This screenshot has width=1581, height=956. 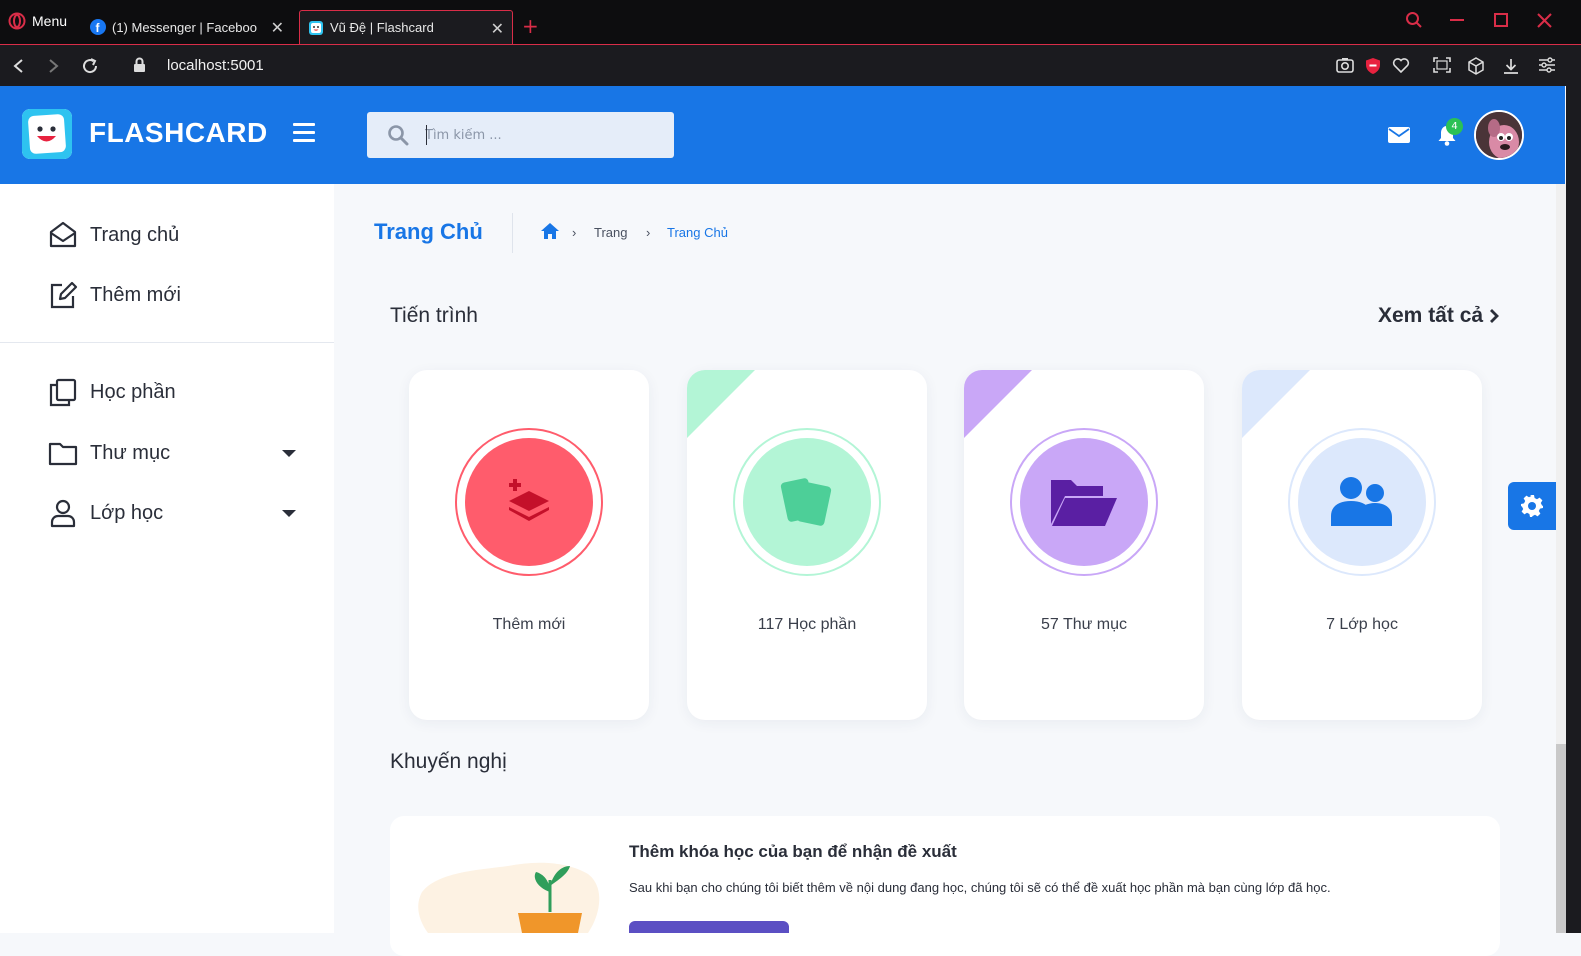 I want to click on opera-logo-icon, so click(x=17, y=21).